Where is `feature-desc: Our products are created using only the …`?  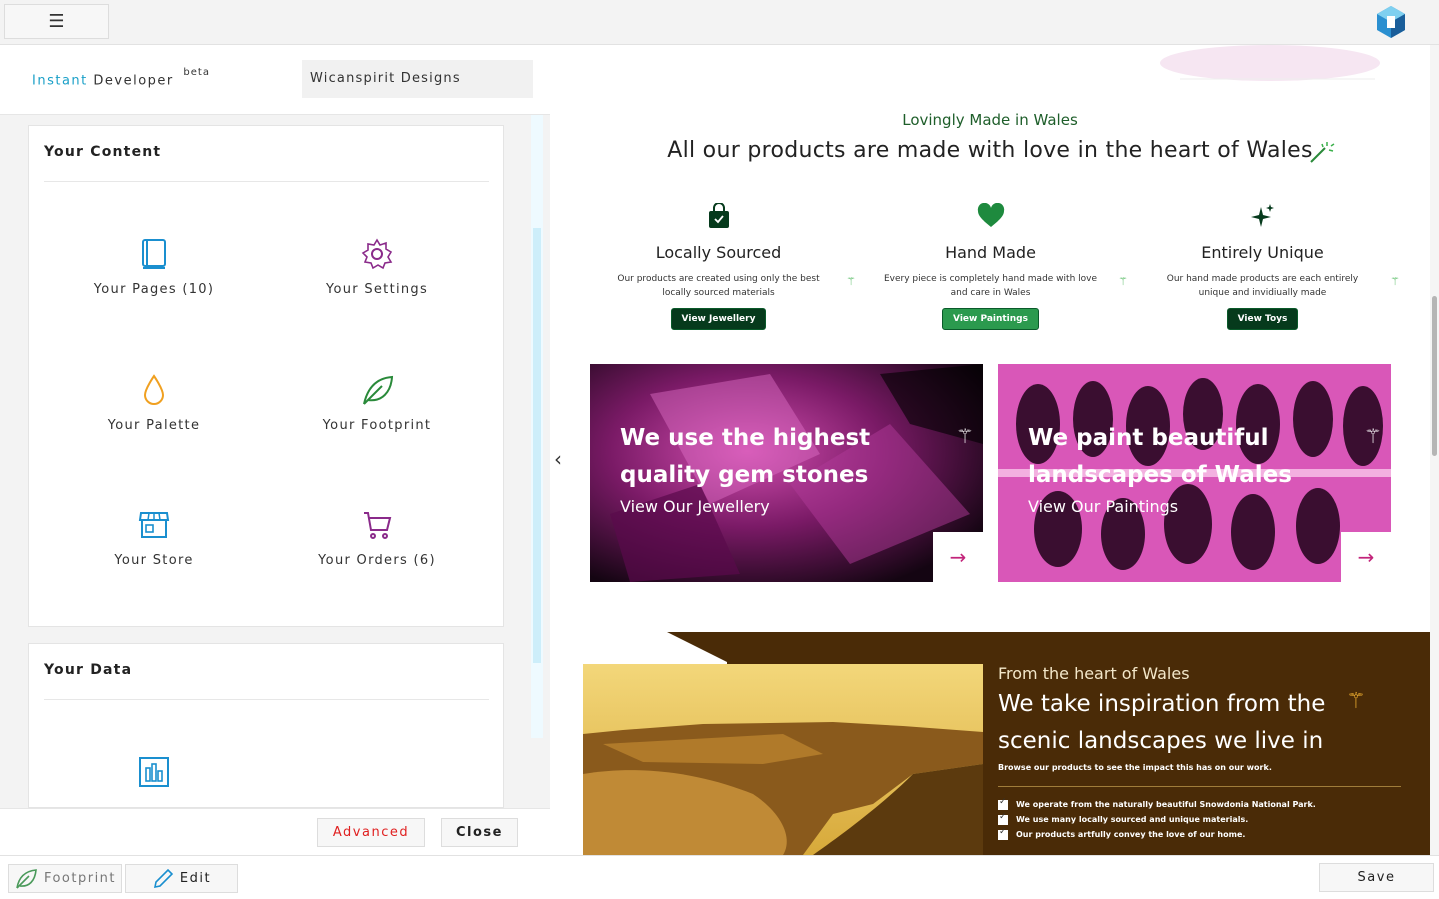 feature-desc: Our products are created using only the … is located at coordinates (718, 286).